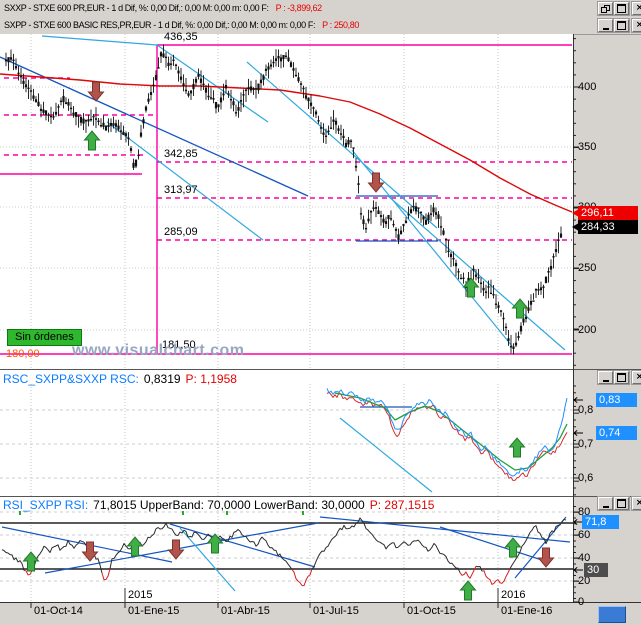  What do you see at coordinates (586, 410) in the screenshot?
I see `rsc-y-axis-label: 0,8` at bounding box center [586, 410].